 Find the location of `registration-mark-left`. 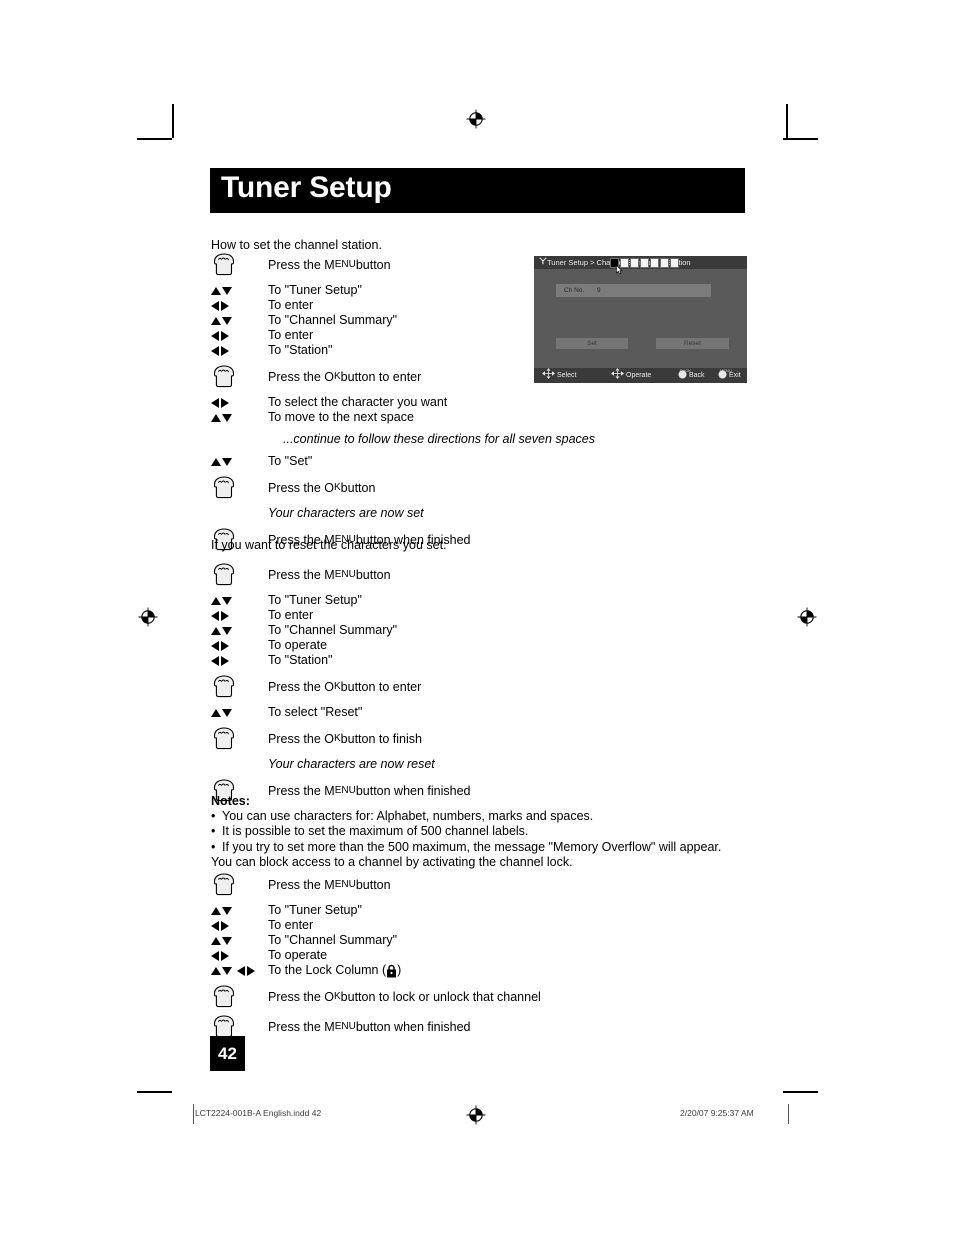

registration-mark-left is located at coordinates (148, 617).